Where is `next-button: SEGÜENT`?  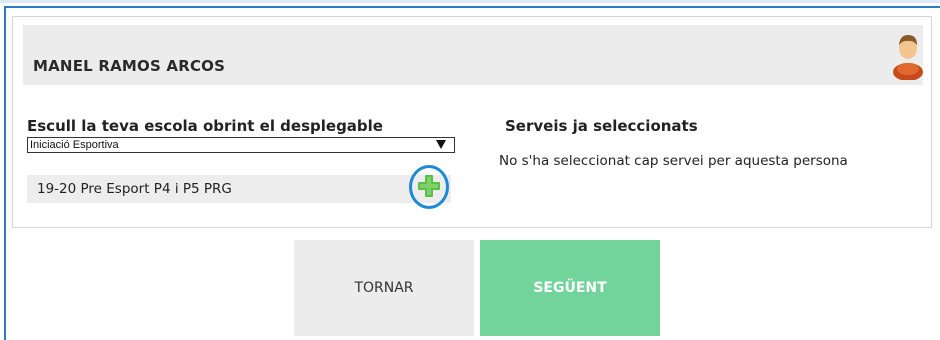
next-button: SEGÜENT is located at coordinates (570, 288).